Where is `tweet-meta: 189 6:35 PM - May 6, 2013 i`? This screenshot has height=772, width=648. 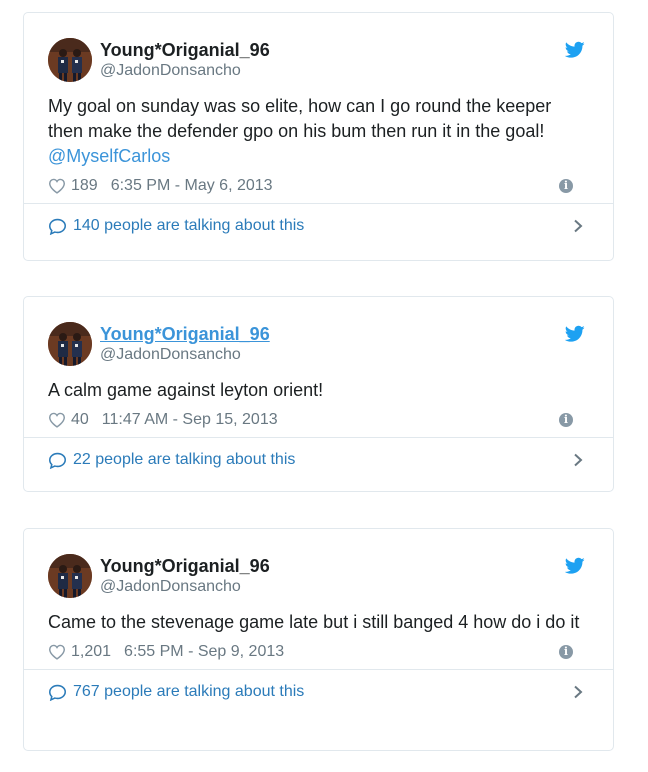
tweet-meta: 189 6:35 PM - May 6, 2013 i is located at coordinates (319, 186).